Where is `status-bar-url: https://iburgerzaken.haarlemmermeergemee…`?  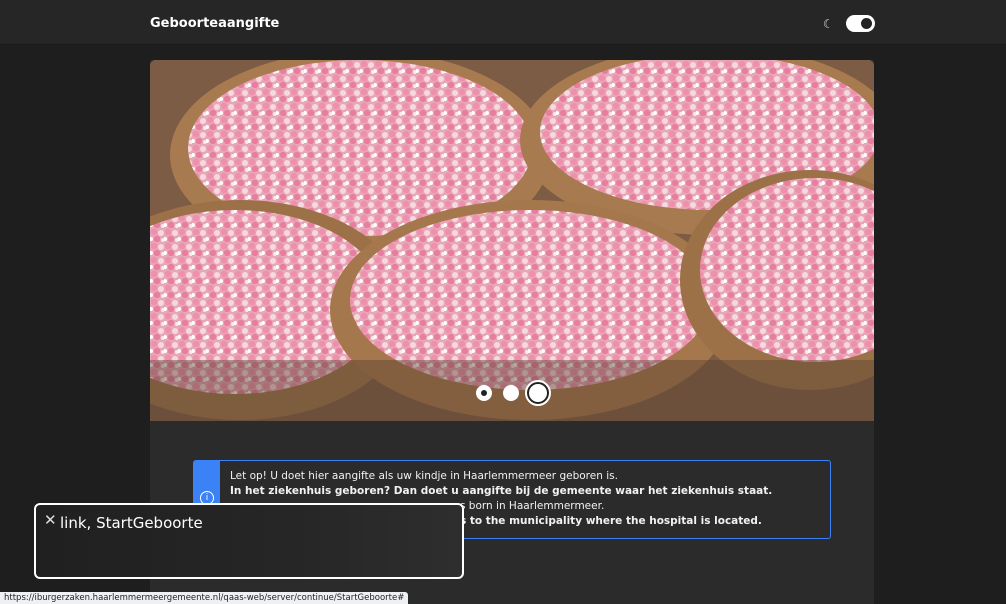
status-bar-url: https://iburgerzaken.haarlemmermeergemee… is located at coordinates (204, 598).